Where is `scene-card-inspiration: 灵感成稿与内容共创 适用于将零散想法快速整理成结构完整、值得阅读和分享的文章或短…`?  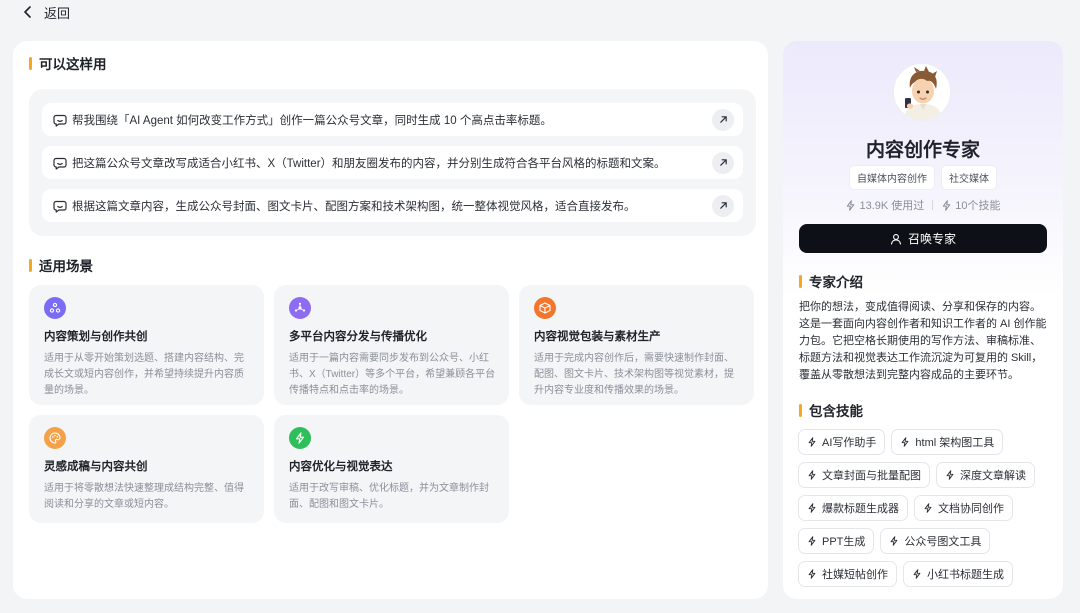 scene-card-inspiration: 灵感成稿与内容共创 适用于将零散想法快速整理成结构完整、值得阅读和分享的文章或短… is located at coordinates (146, 469).